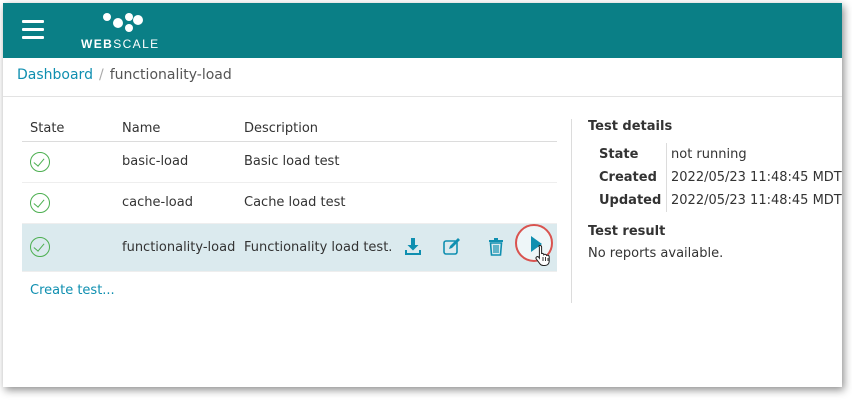 The image size is (852, 400). I want to click on detail-key: Created, so click(628, 177).